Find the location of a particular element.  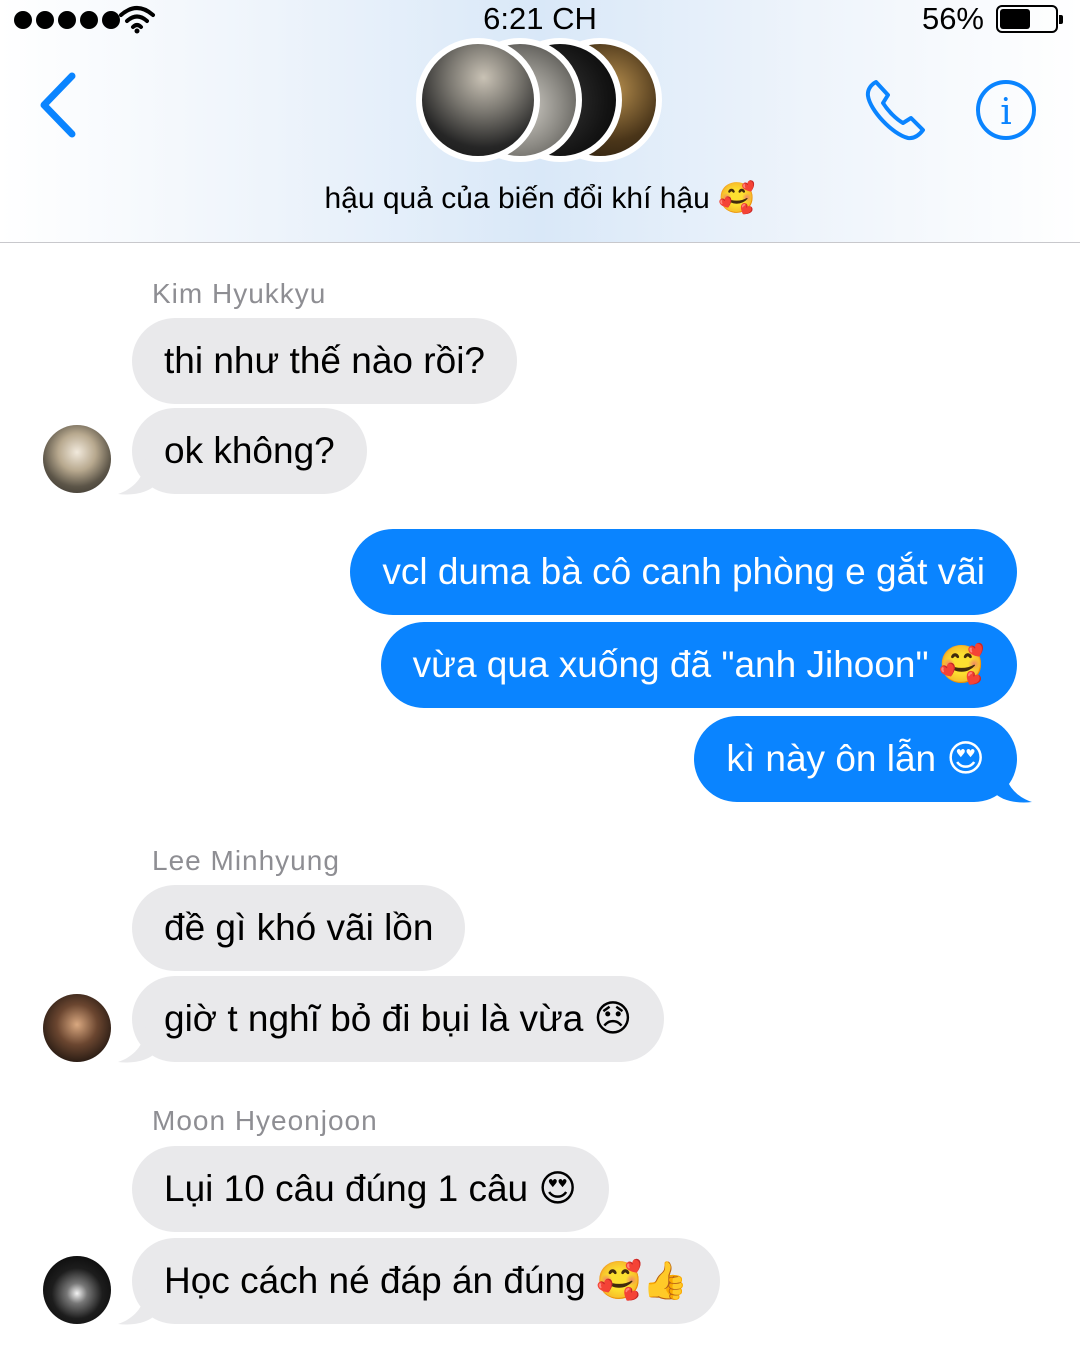

message-bubble: đề gì khó vãi lồn is located at coordinates (299, 928).